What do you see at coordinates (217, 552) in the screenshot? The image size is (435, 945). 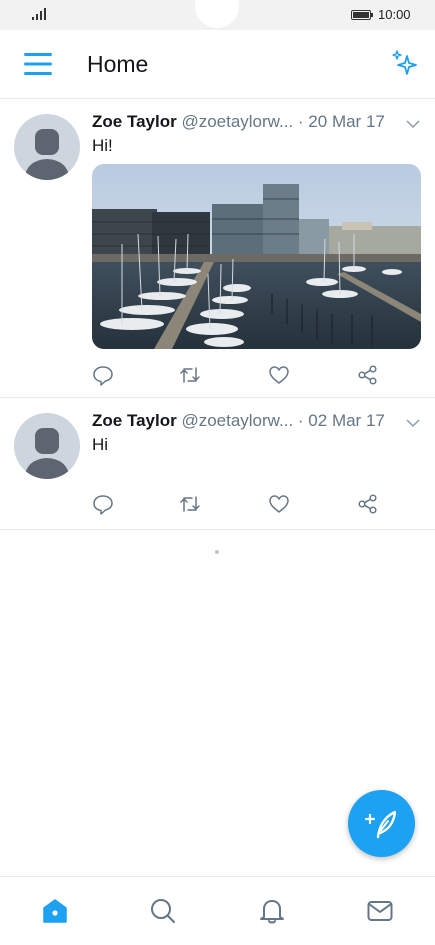 I see `loading-indicator` at bounding box center [217, 552].